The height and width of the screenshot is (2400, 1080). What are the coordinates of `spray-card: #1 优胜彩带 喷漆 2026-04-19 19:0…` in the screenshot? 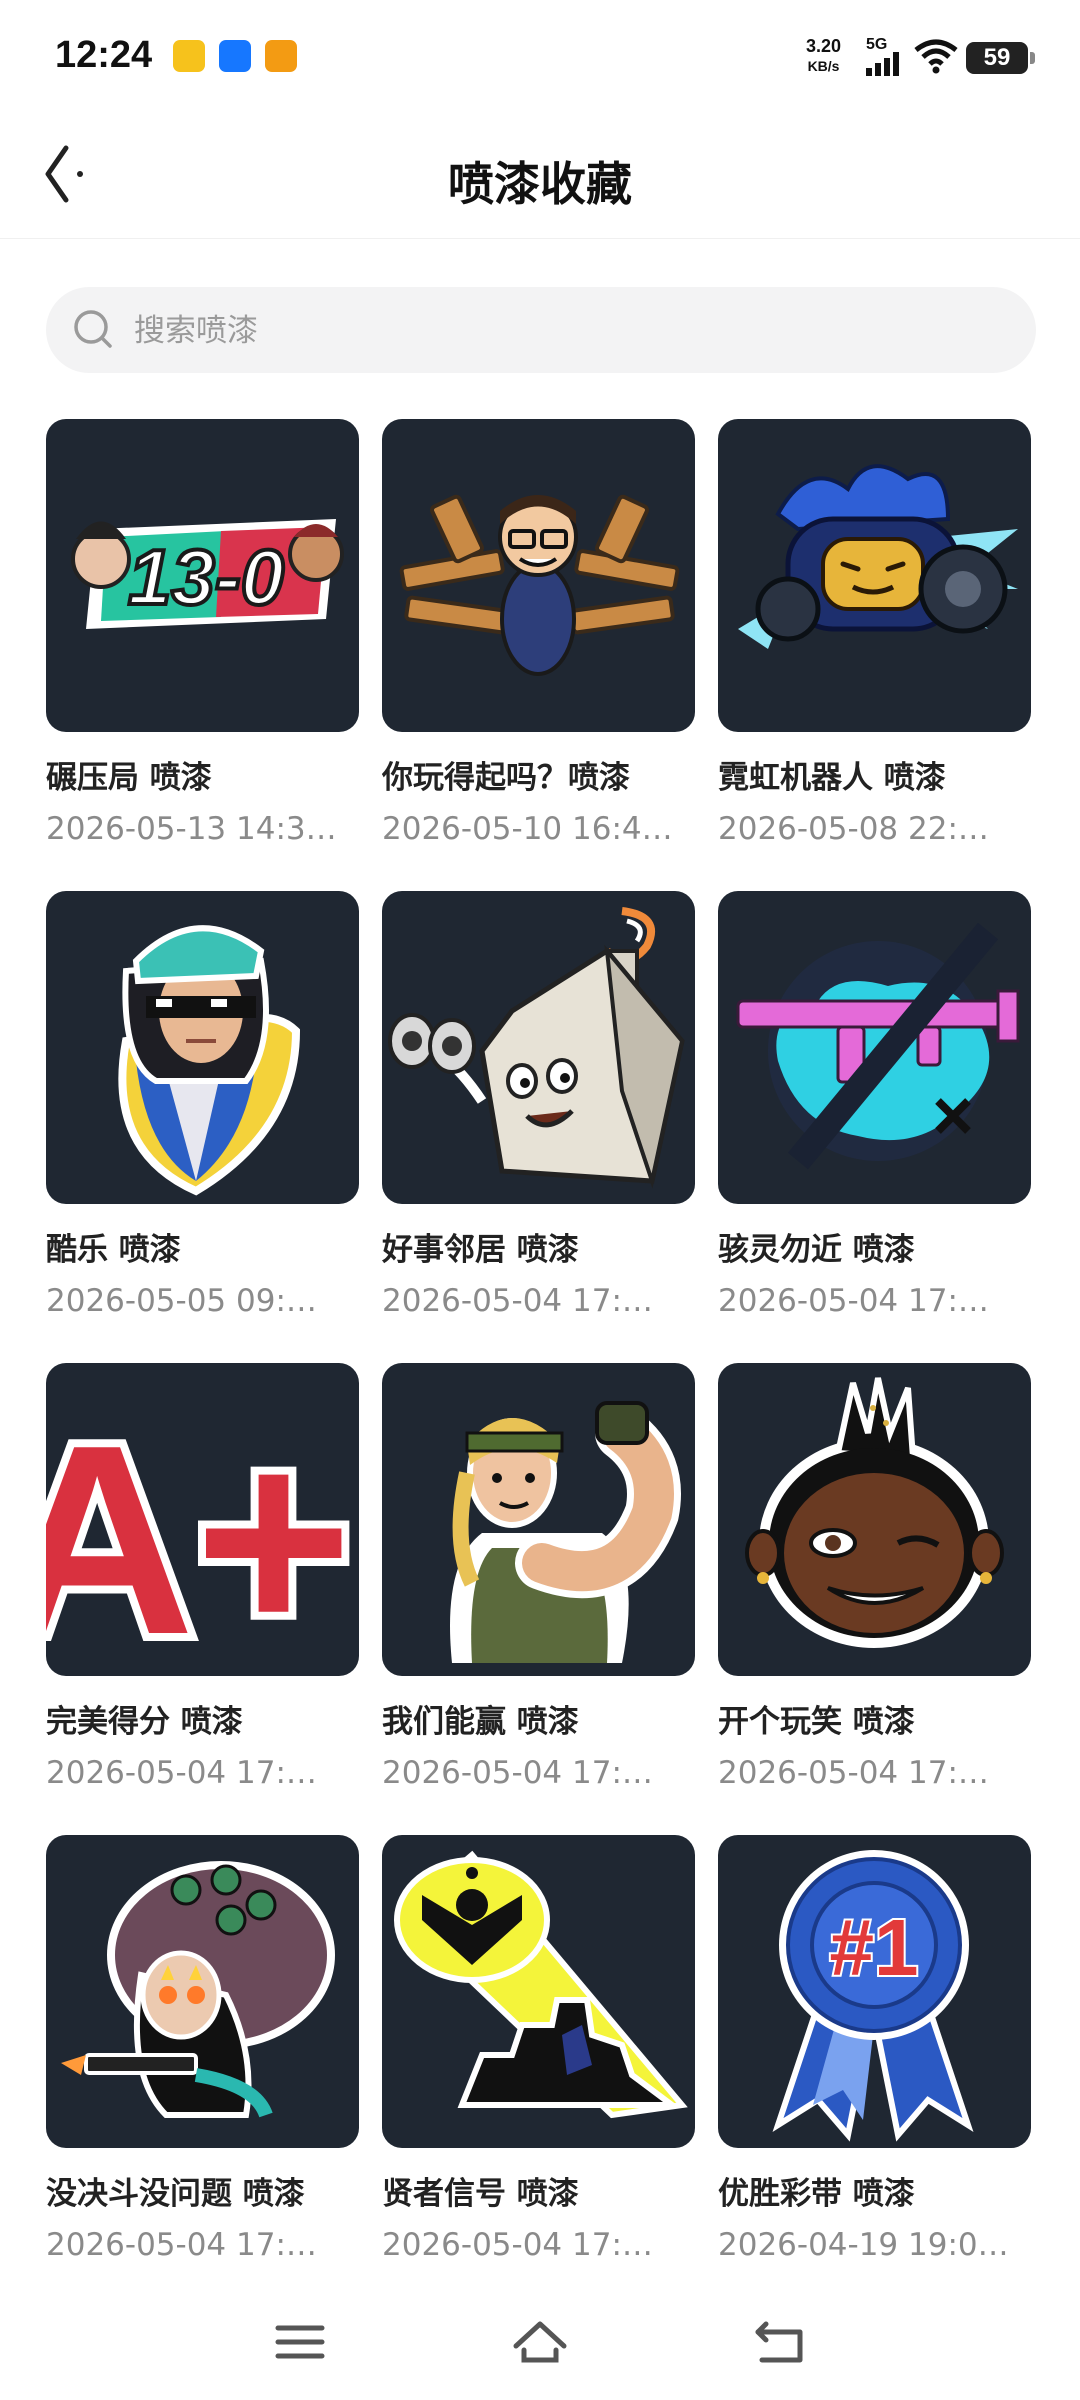 It's located at (874, 2071).